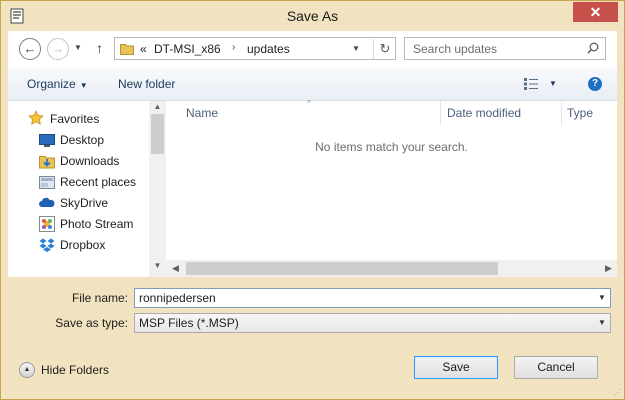  I want to click on nav-item-photo-stream: Photo Stream, so click(96, 224).